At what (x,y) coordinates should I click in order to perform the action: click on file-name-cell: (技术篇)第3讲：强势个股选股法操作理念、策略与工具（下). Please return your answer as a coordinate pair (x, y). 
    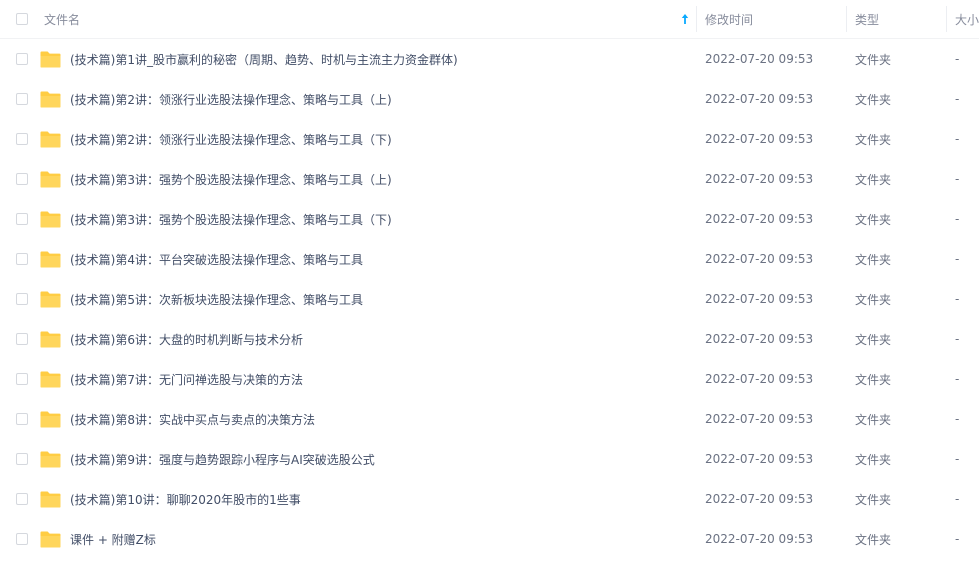
    Looking at the image, I should click on (366, 219).